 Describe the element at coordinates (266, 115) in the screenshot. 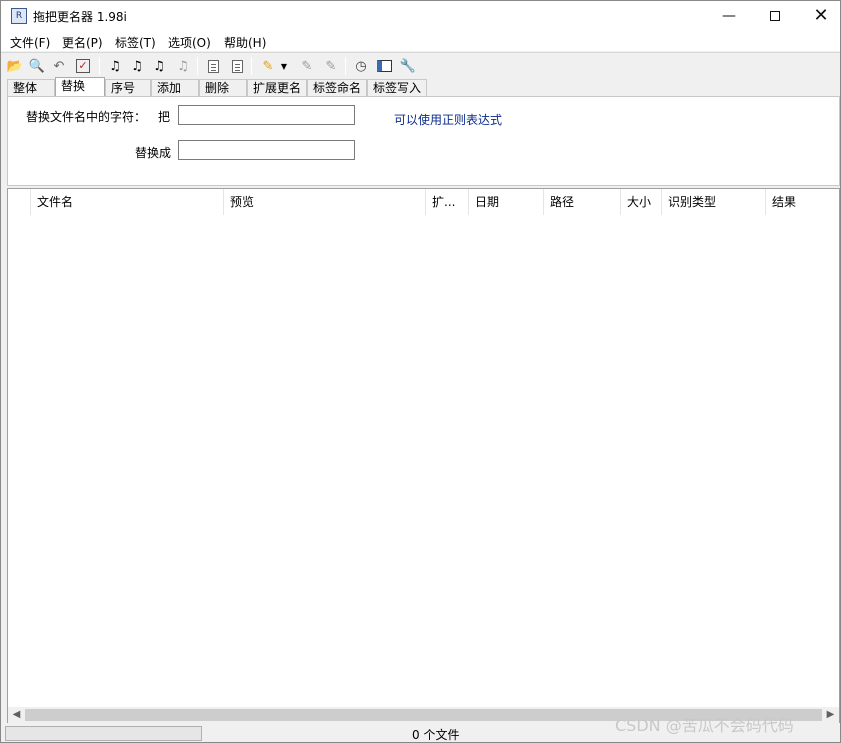

I see `find-input` at that location.